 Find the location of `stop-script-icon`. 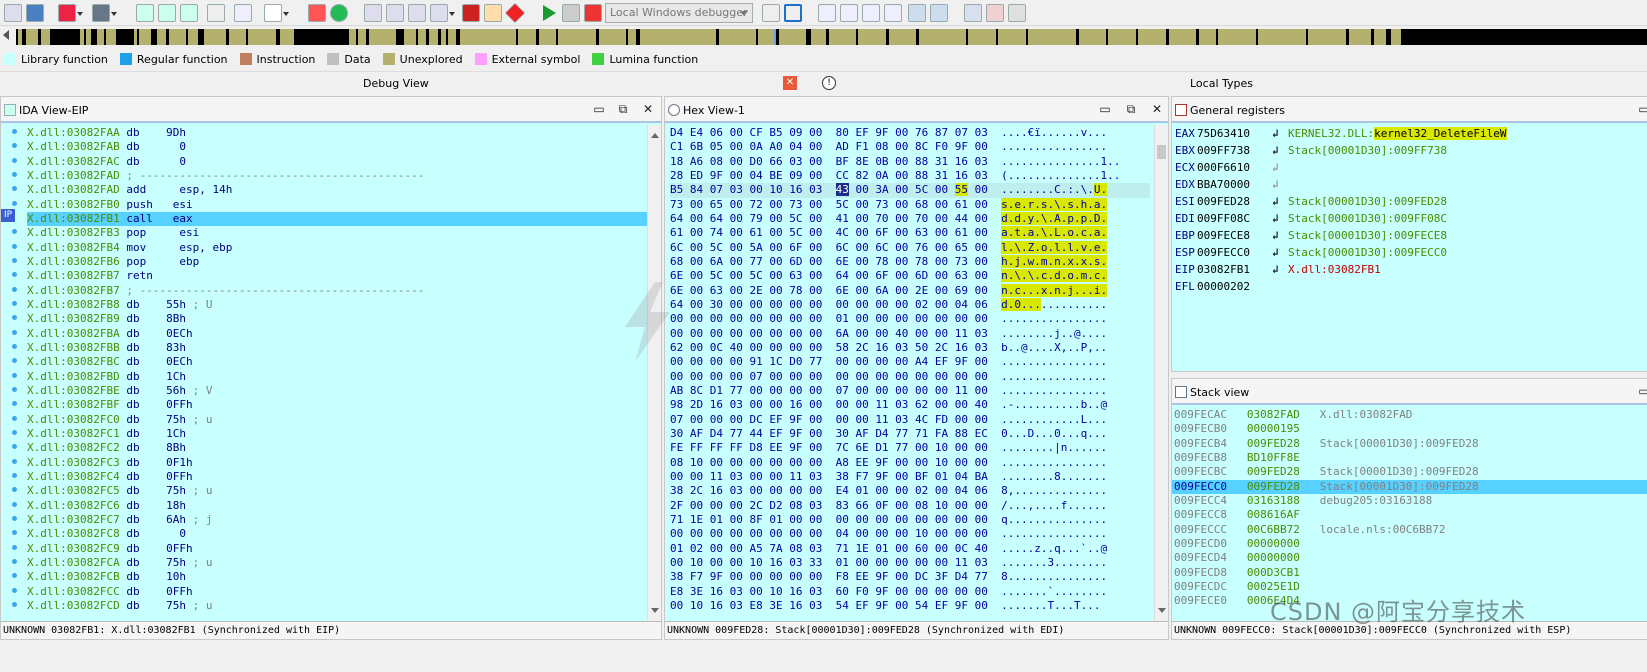

stop-script-icon is located at coordinates (471, 13).